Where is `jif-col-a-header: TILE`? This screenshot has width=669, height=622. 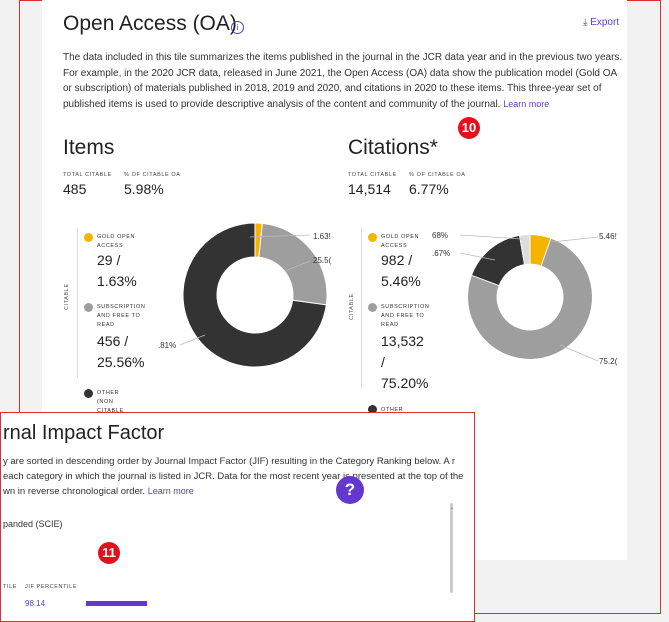 jif-col-a-header: TILE is located at coordinates (10, 587).